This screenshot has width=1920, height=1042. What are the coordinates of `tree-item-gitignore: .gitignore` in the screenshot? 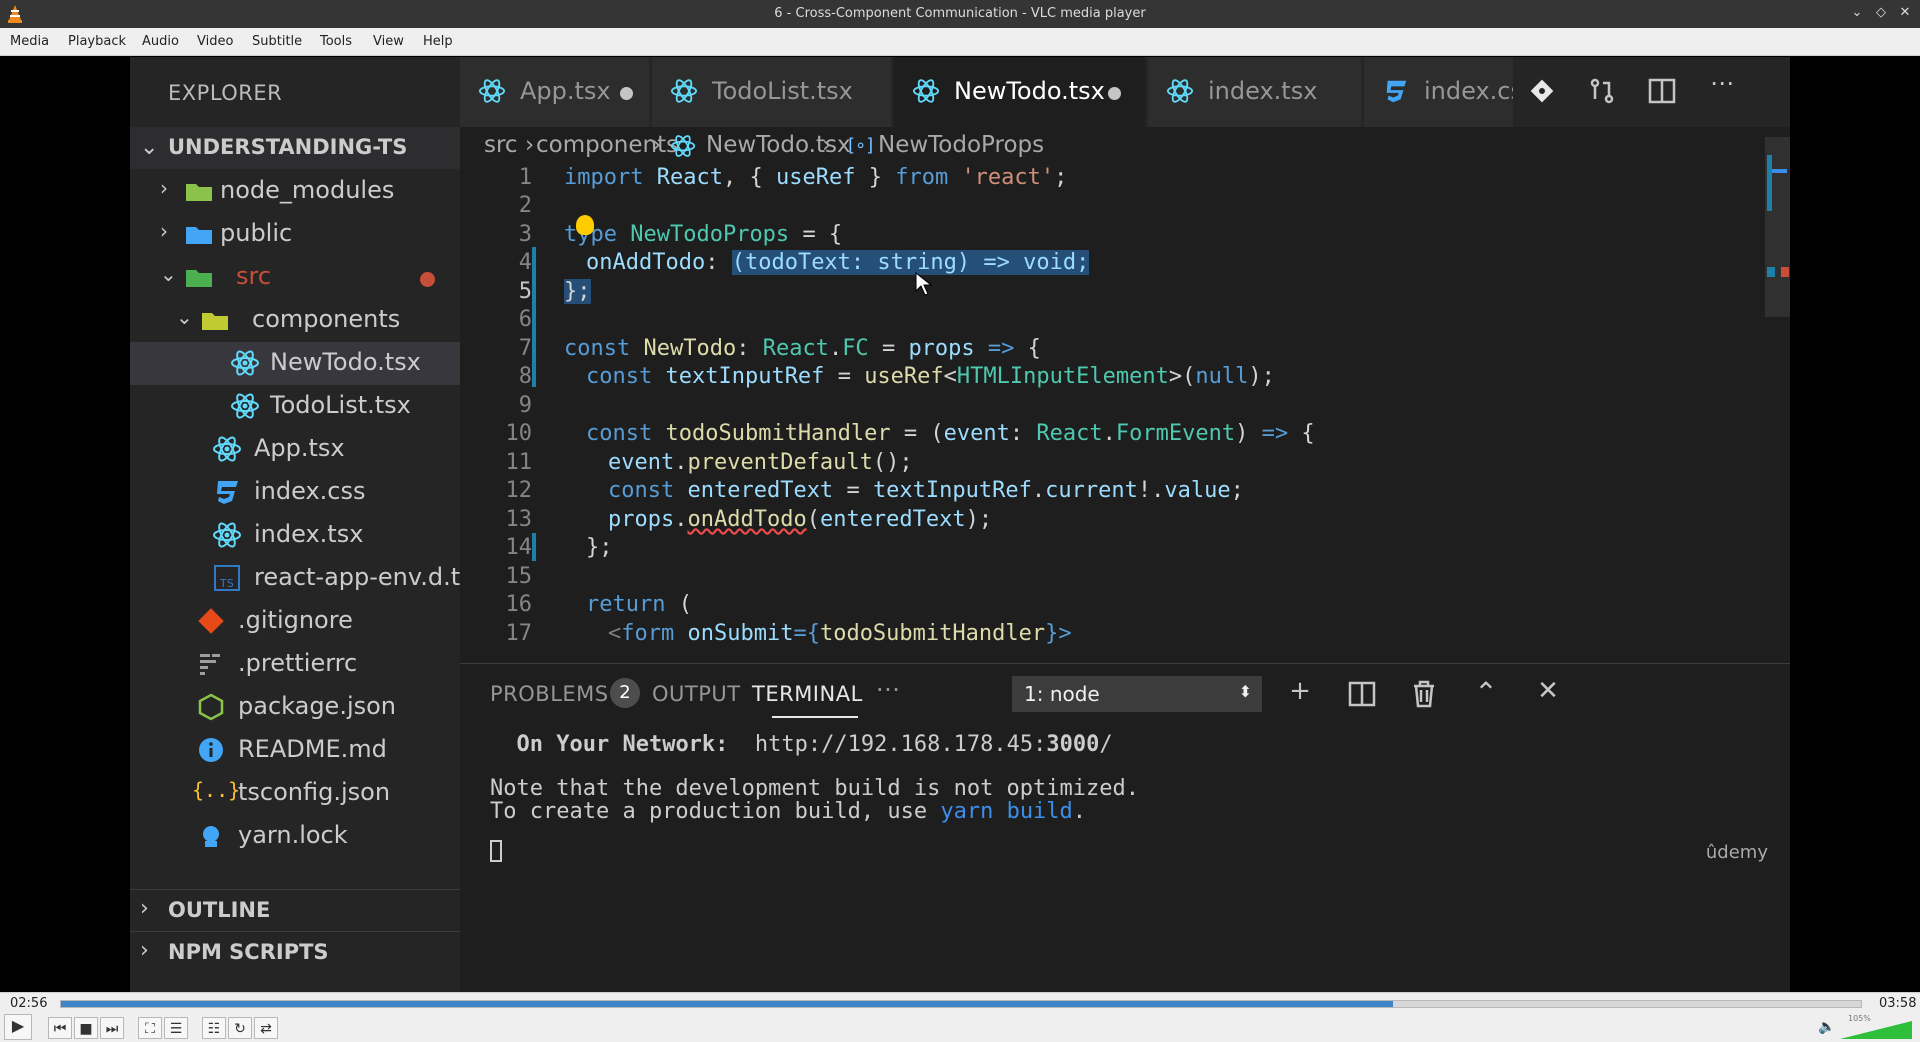 It's located at (295, 621).